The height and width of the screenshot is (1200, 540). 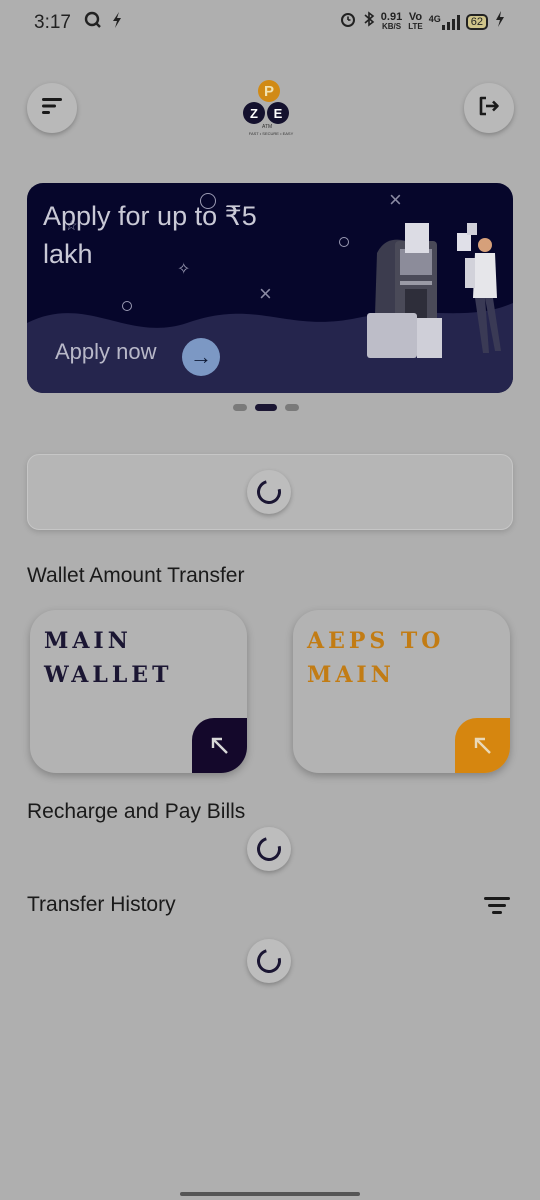 What do you see at coordinates (415, 20) in the screenshot?
I see `volte-indicator: Vo LTE` at bounding box center [415, 20].